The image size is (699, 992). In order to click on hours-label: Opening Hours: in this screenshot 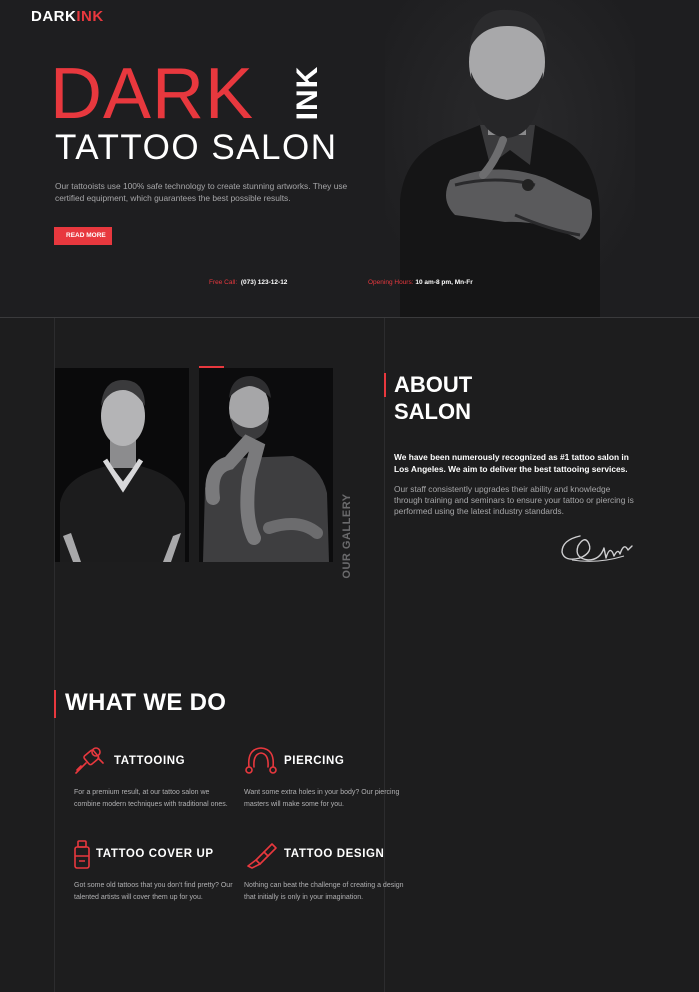, I will do `click(391, 282)`.